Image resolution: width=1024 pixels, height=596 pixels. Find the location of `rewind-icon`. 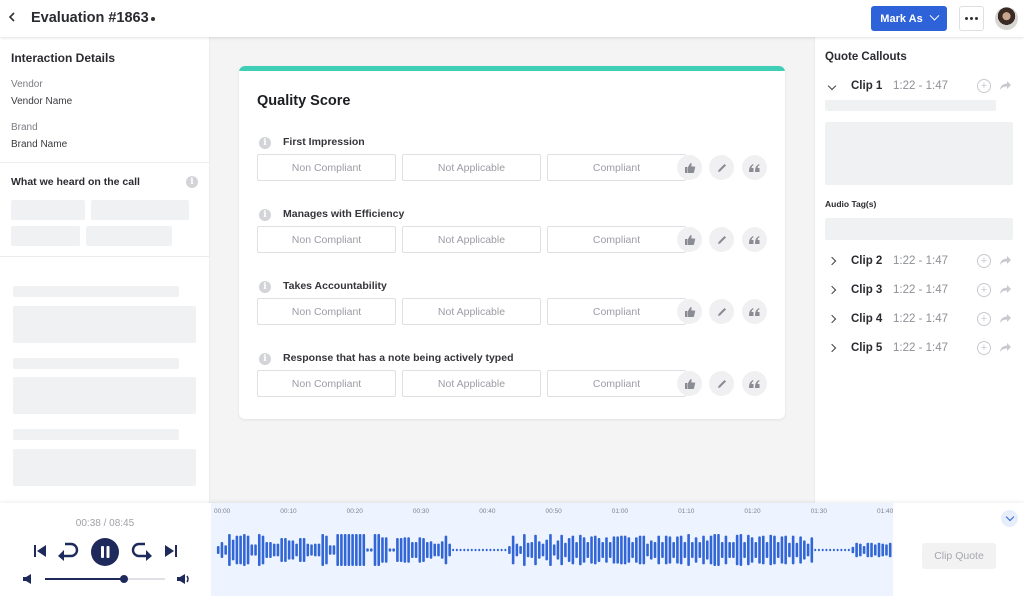

rewind-icon is located at coordinates (68, 551).